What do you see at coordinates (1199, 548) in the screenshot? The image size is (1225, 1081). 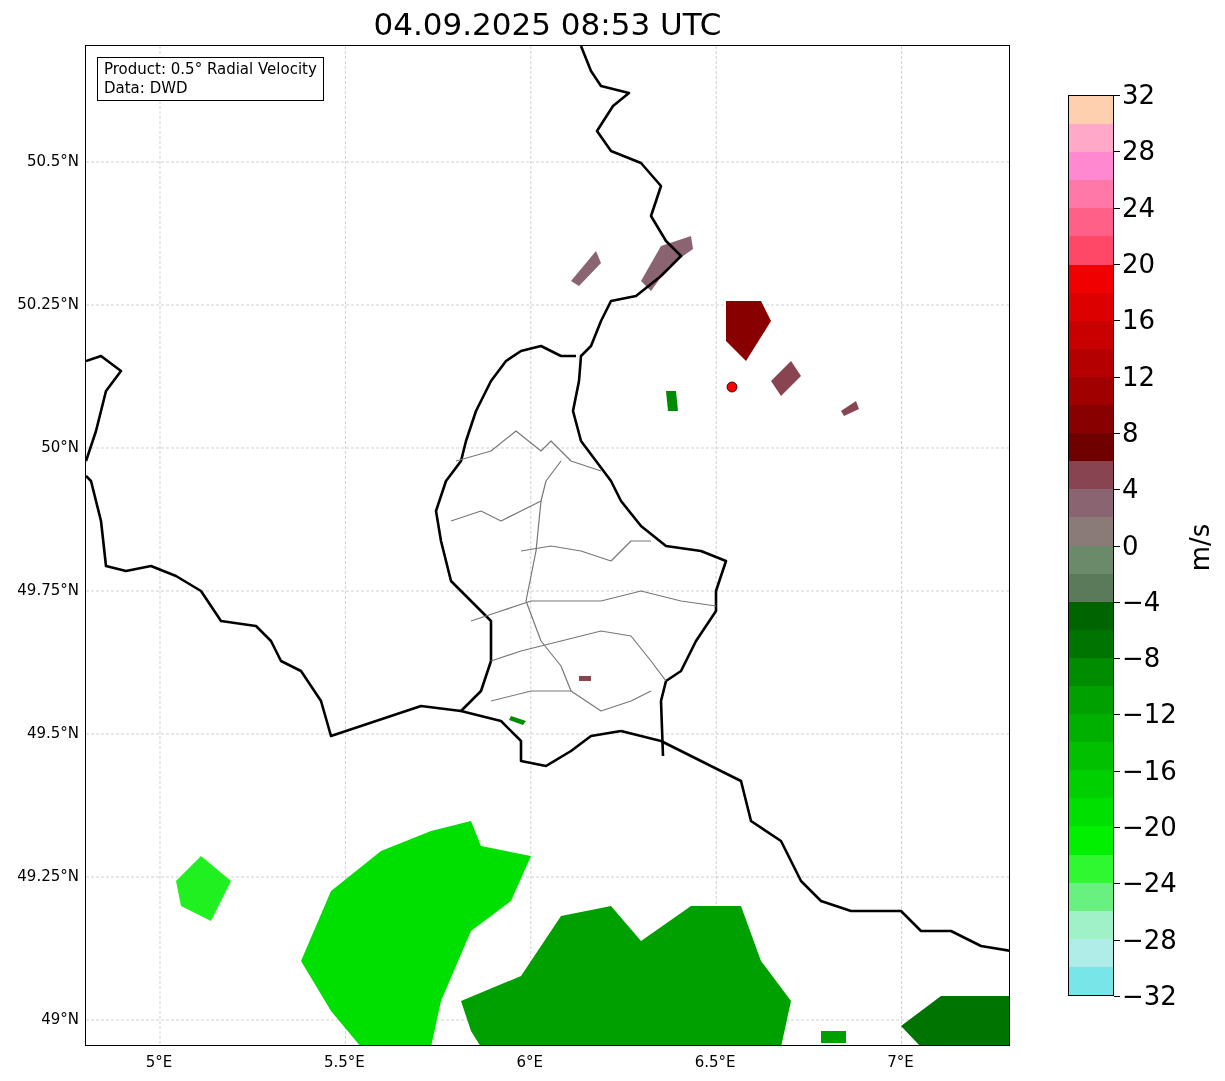 I see `colorbar-label: m/s` at bounding box center [1199, 548].